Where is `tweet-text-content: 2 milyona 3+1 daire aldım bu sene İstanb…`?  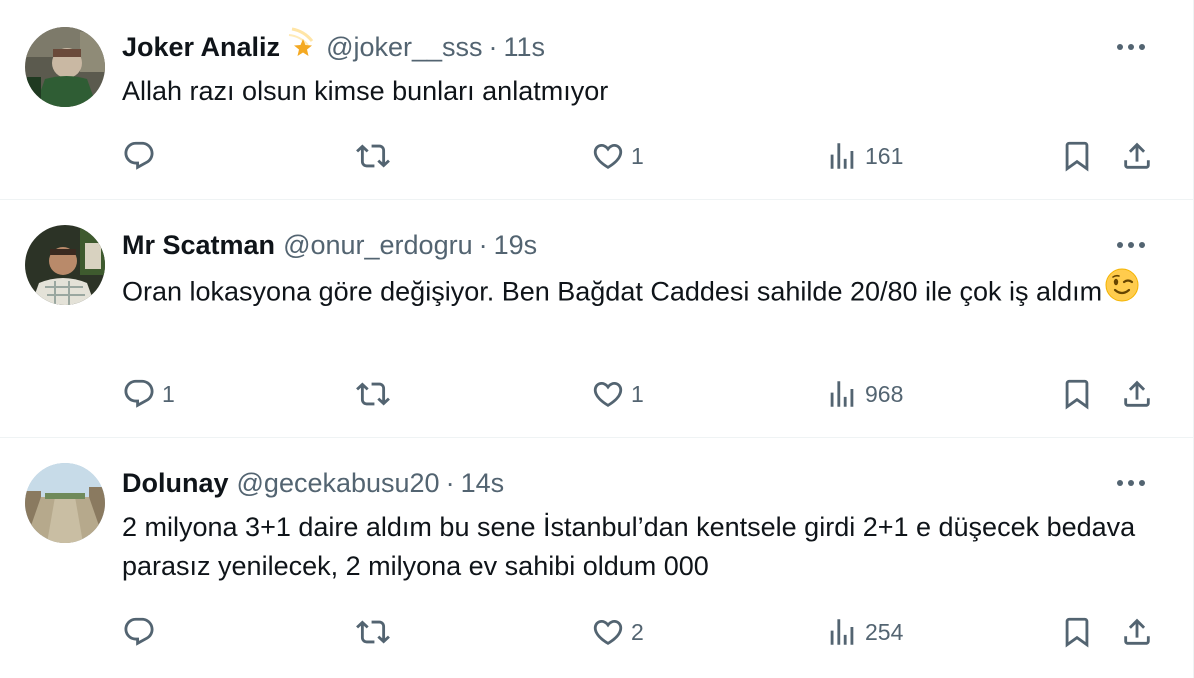
tweet-text-content: 2 milyona 3+1 daire aldım bu sene İstanb… is located at coordinates (629, 546).